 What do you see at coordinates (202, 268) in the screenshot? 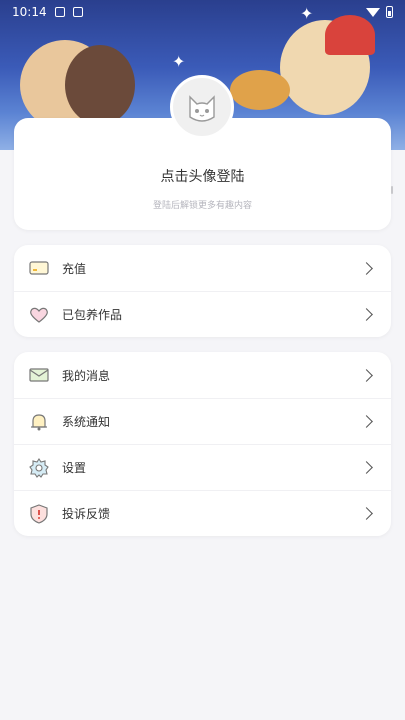
I see `menu-item-recharge: 充值` at bounding box center [202, 268].